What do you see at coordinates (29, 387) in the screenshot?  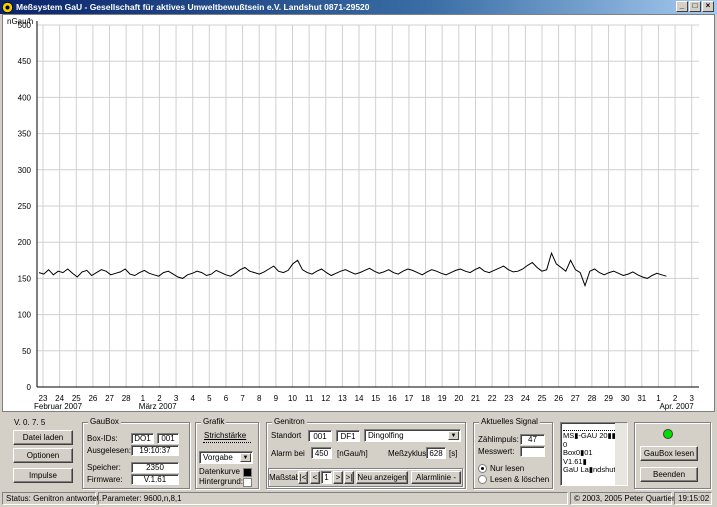 I see `y-tick-label: 0` at bounding box center [29, 387].